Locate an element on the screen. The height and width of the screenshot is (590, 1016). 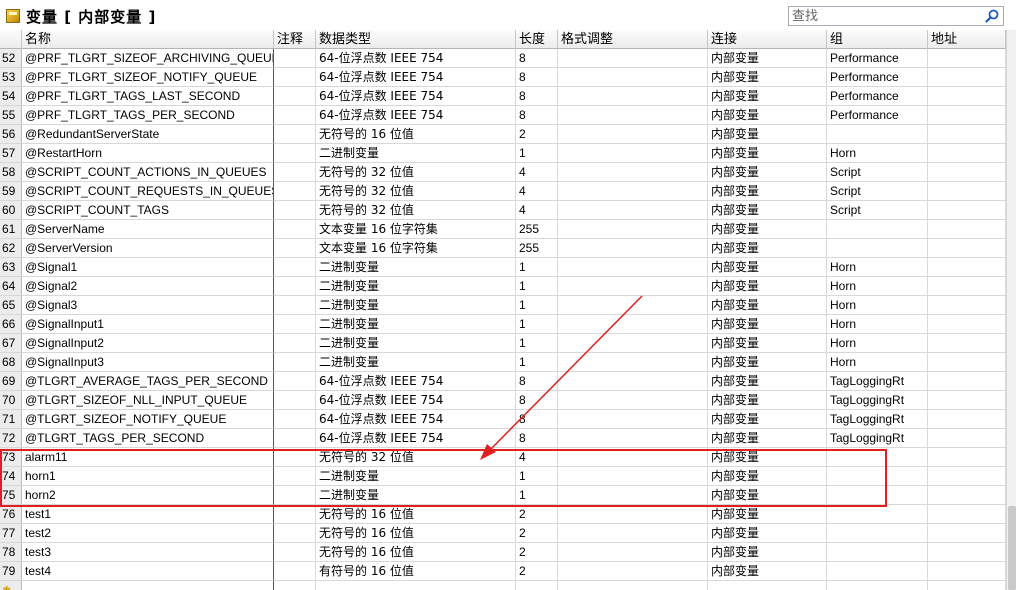
new-cell-connection is located at coordinates (767, 585).